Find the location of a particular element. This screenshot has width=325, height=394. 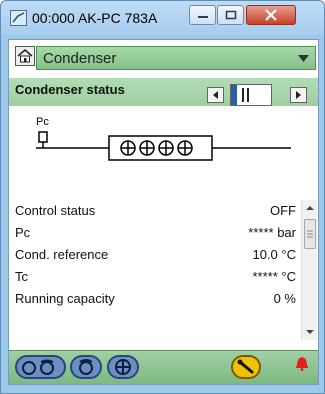

chevron-left-icon is located at coordinates (215, 95).